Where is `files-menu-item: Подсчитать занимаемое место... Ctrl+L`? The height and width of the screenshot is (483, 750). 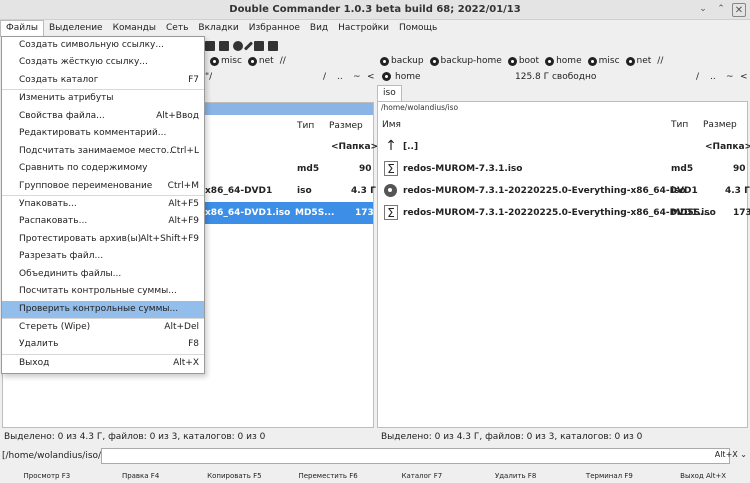 files-menu-item: Подсчитать занимаемое место... Ctrl+L is located at coordinates (103, 151).